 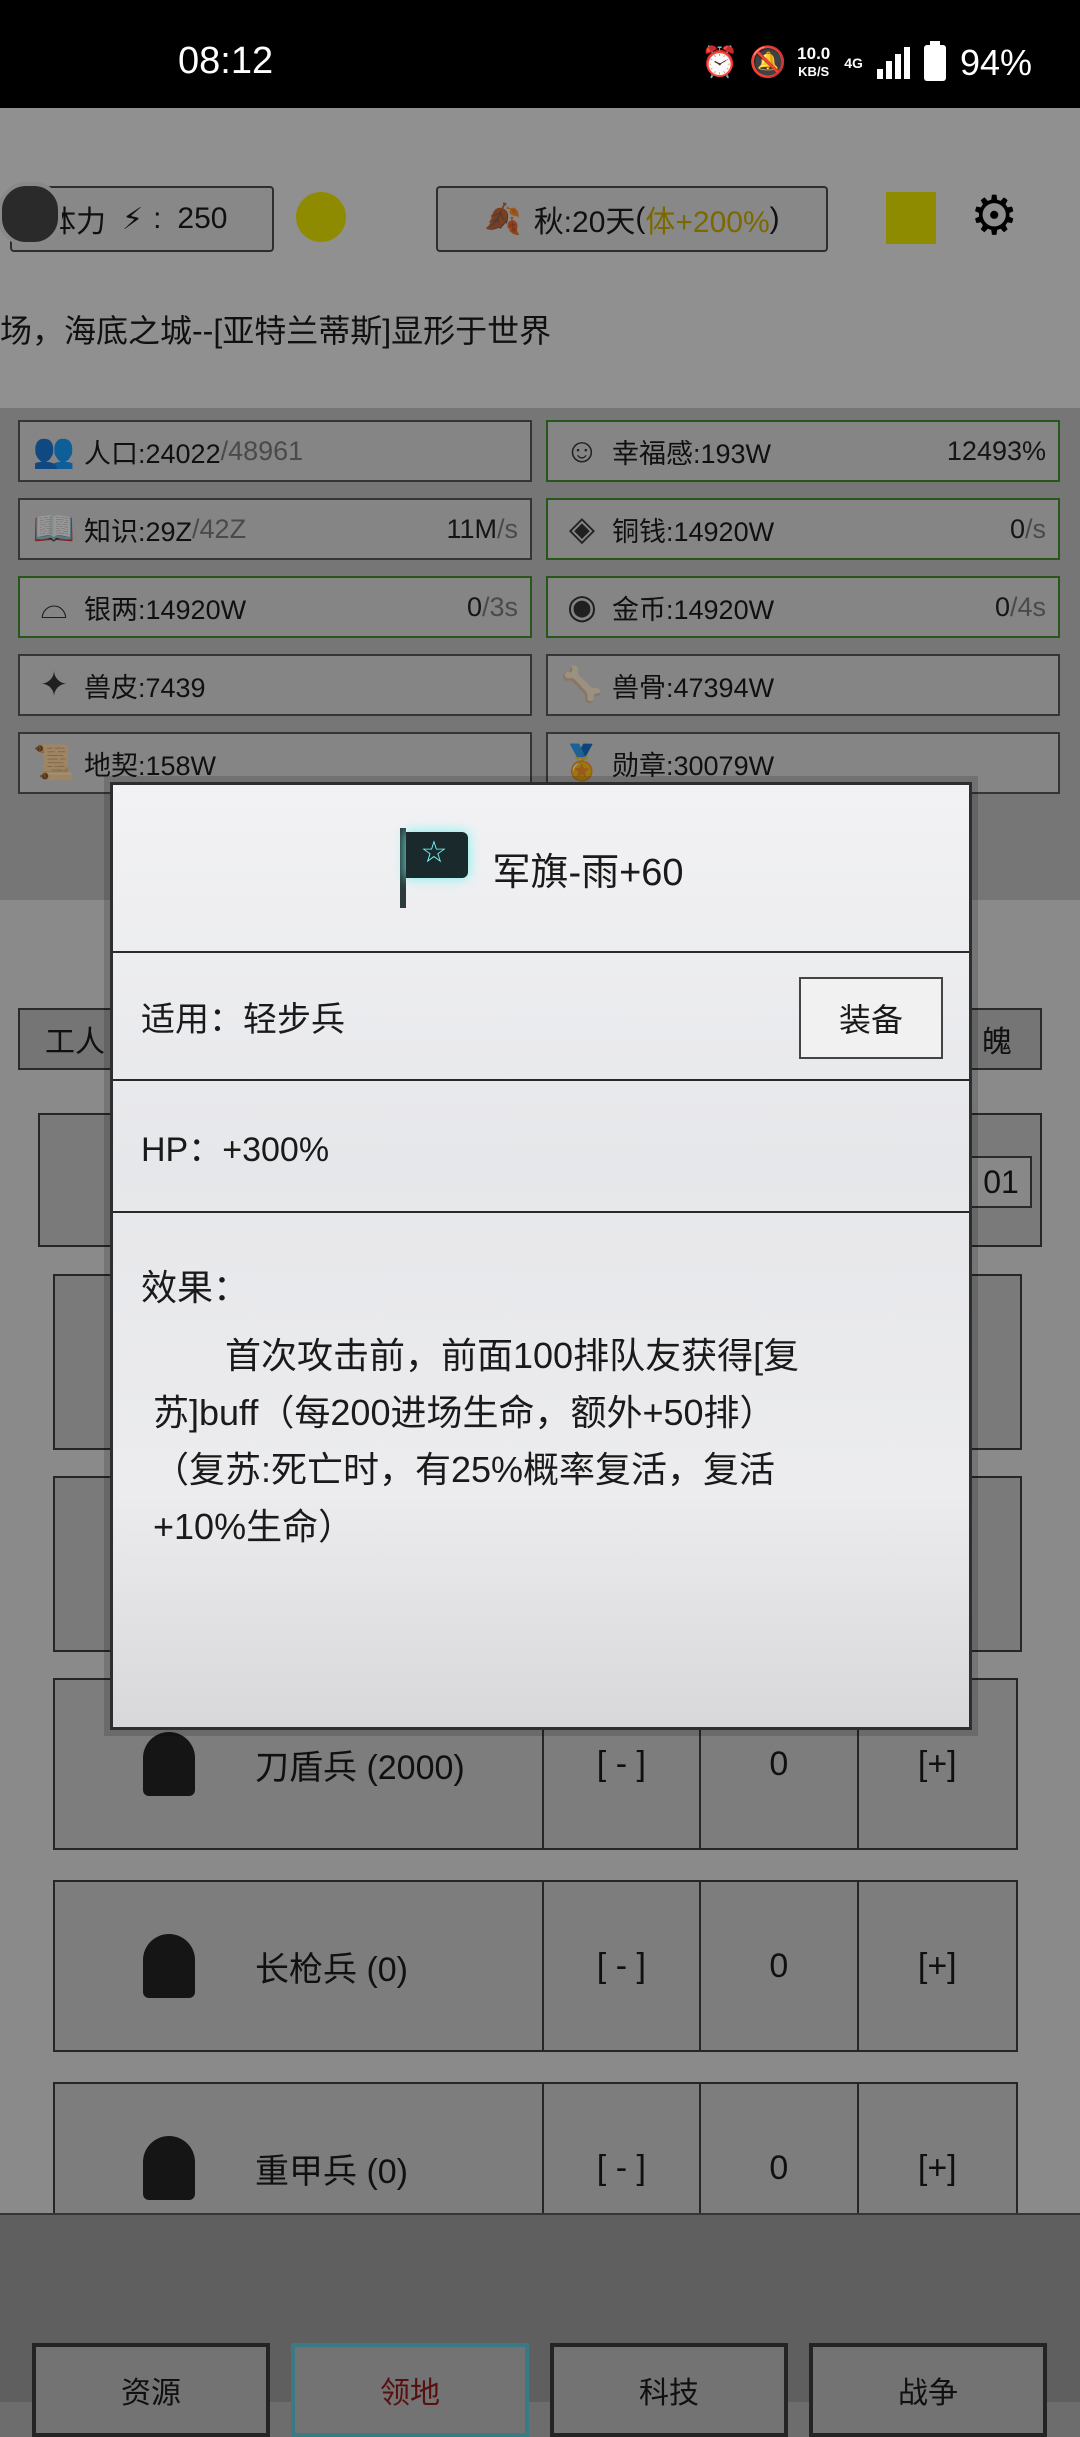 What do you see at coordinates (692, 453) in the screenshot?
I see `stat-label: 幸福感:193W` at bounding box center [692, 453].